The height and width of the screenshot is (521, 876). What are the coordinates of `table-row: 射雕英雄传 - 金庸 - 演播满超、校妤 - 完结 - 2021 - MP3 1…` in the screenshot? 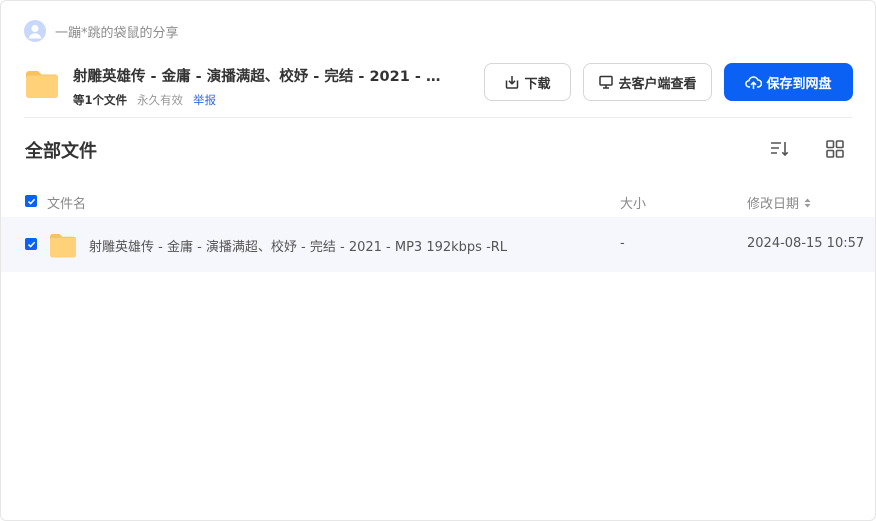 It's located at (438, 244).